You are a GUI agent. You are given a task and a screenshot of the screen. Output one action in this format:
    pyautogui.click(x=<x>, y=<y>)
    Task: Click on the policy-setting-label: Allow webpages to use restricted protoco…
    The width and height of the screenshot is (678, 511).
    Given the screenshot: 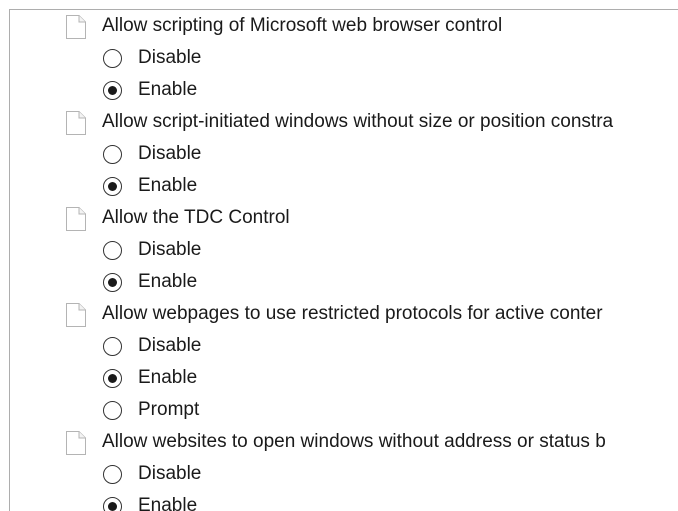 What is the action you would take?
    pyautogui.click(x=352, y=313)
    